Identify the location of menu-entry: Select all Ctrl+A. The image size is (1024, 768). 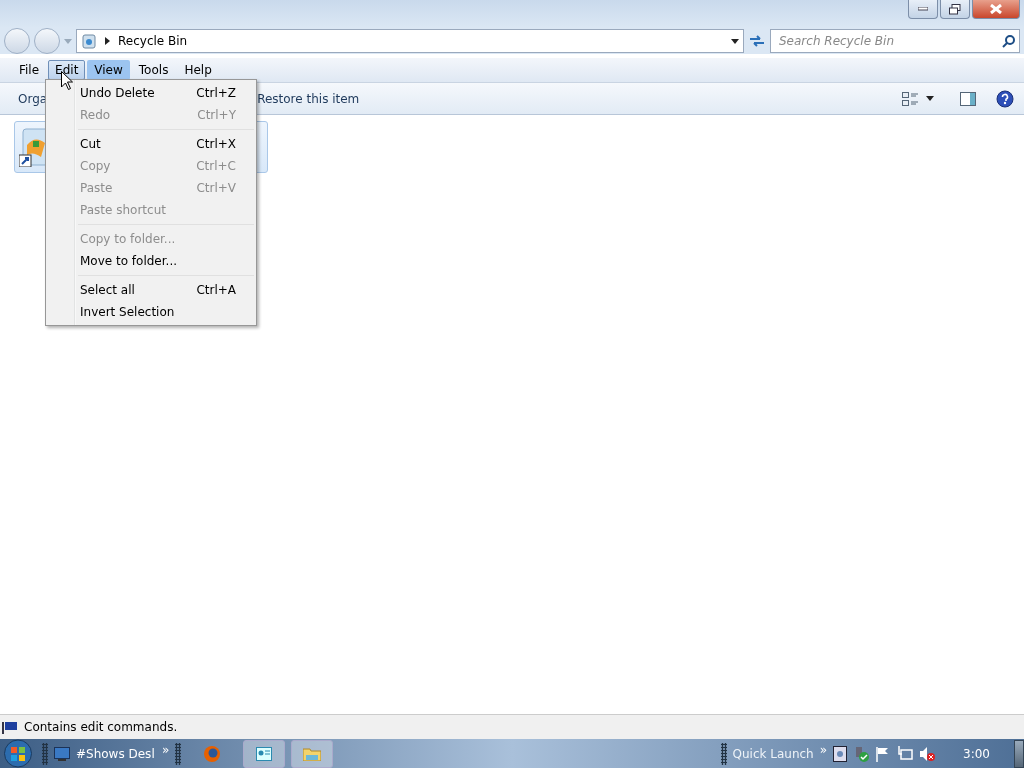
(151, 290).